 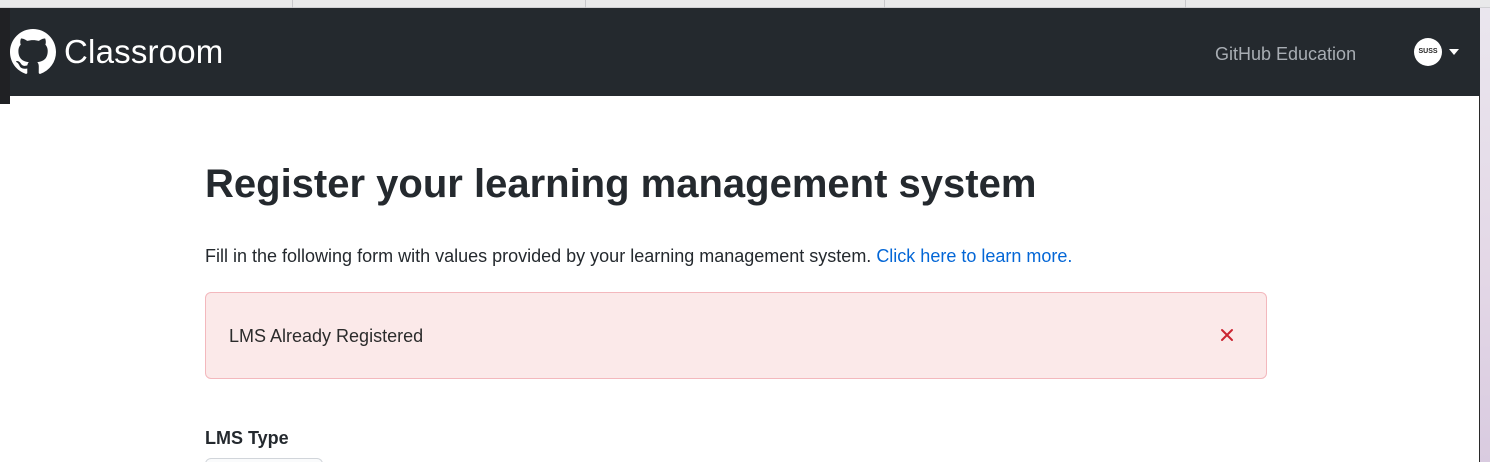 I want to click on left-window-edge, so click(x=5, y=56).